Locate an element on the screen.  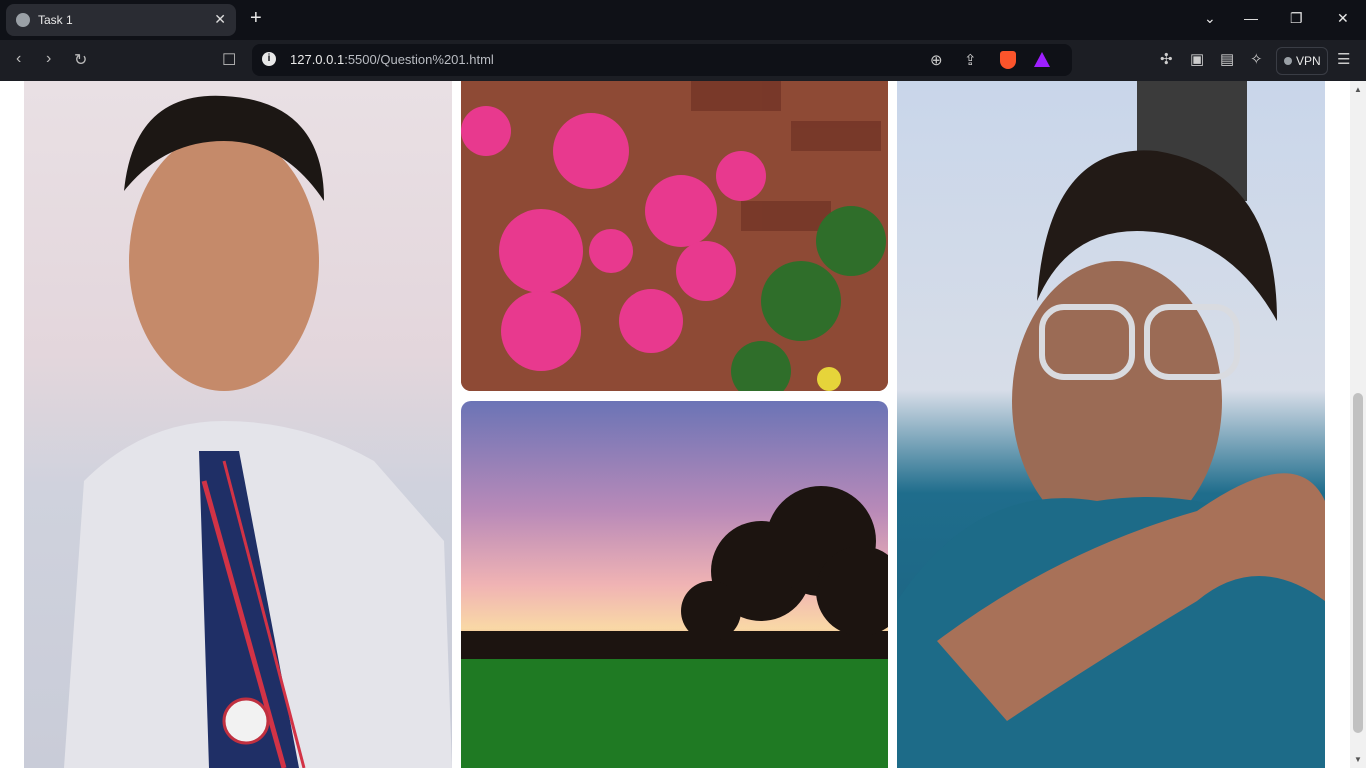
url-text: 127.0.0.1:5500/Question%201.html is located at coordinates (392, 59).